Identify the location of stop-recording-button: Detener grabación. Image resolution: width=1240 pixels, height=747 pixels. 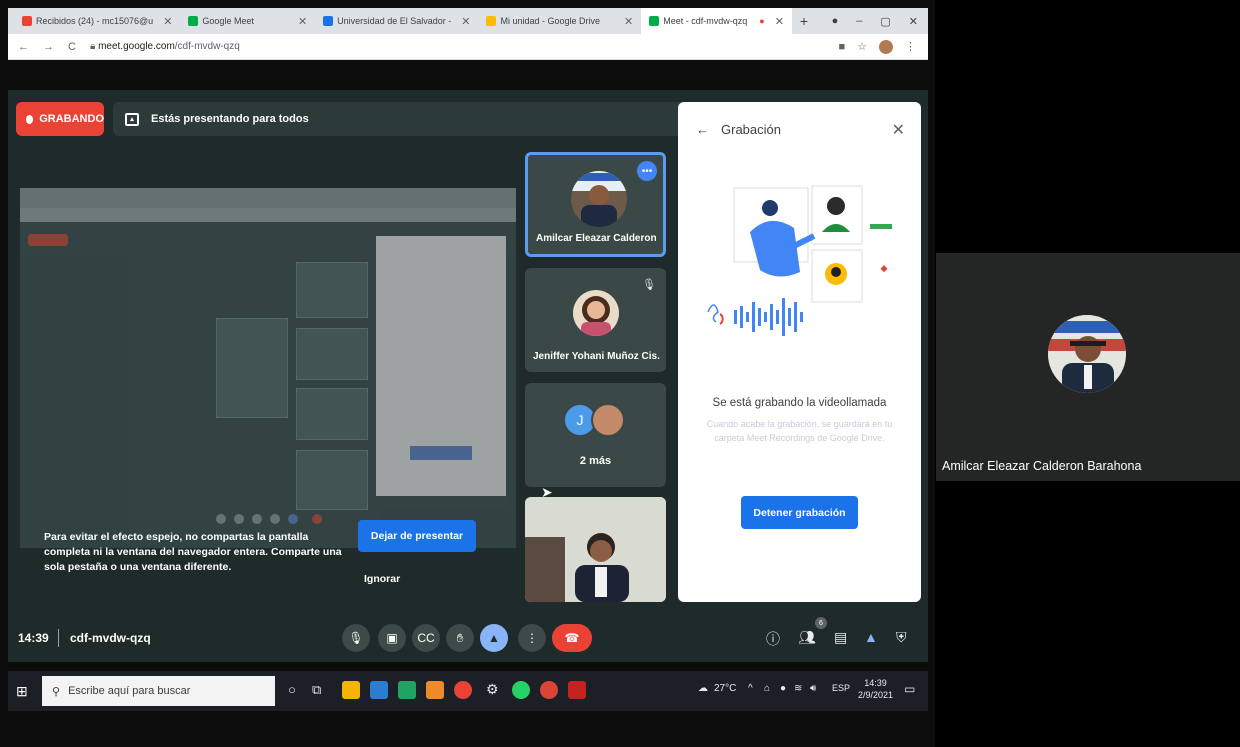
(799, 512).